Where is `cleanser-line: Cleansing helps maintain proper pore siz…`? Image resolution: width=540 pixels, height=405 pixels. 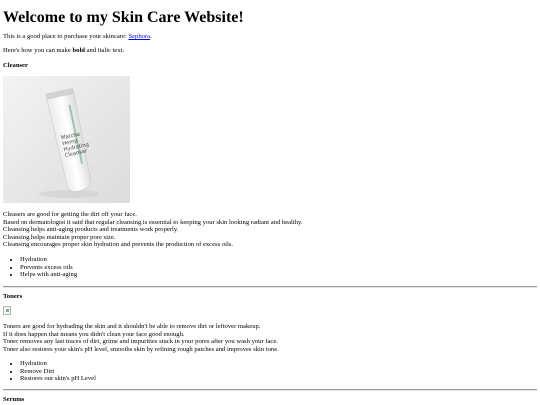
cleanser-line: Cleansing helps maintain proper pore siz… is located at coordinates (59, 237).